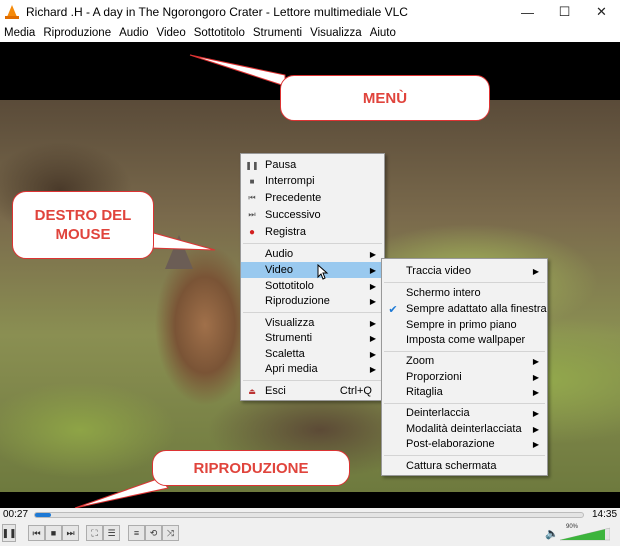 The image size is (620, 546). Describe the element at coordinates (121, 493) in the screenshot. I see `playback-callout-pointer` at that location.